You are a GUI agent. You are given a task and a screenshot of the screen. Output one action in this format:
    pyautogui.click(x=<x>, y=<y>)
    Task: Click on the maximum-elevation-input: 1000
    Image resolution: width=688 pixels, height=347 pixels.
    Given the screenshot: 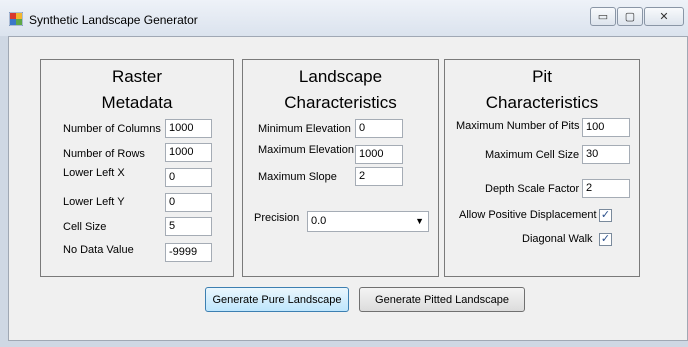 What is the action you would take?
    pyautogui.click(x=379, y=154)
    